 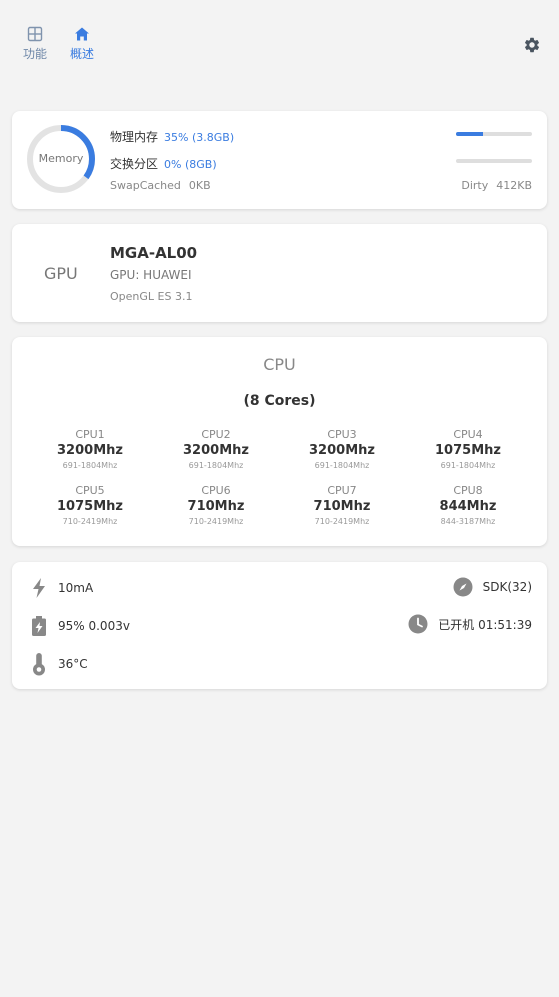 I want to click on grid-icon, so click(x=35, y=34).